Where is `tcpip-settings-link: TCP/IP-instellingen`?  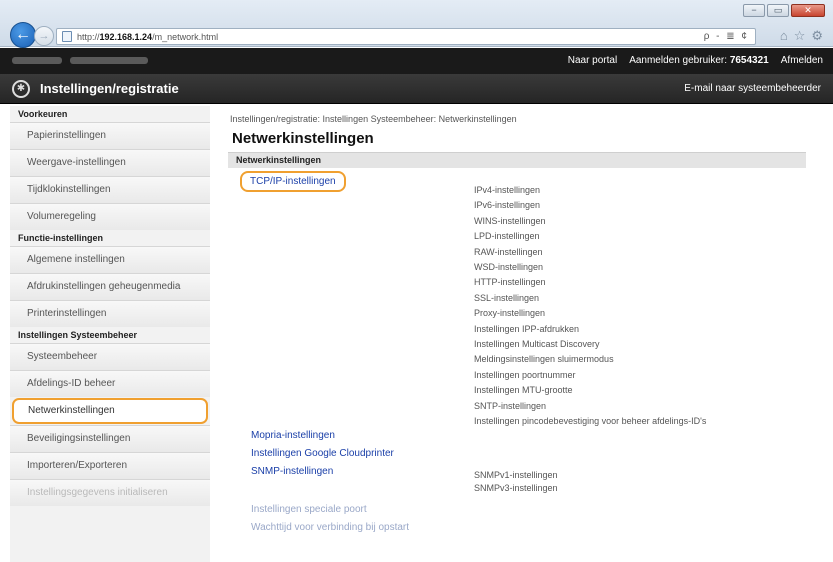
tcpip-settings-link: TCP/IP-instellingen is located at coordinates (293, 181).